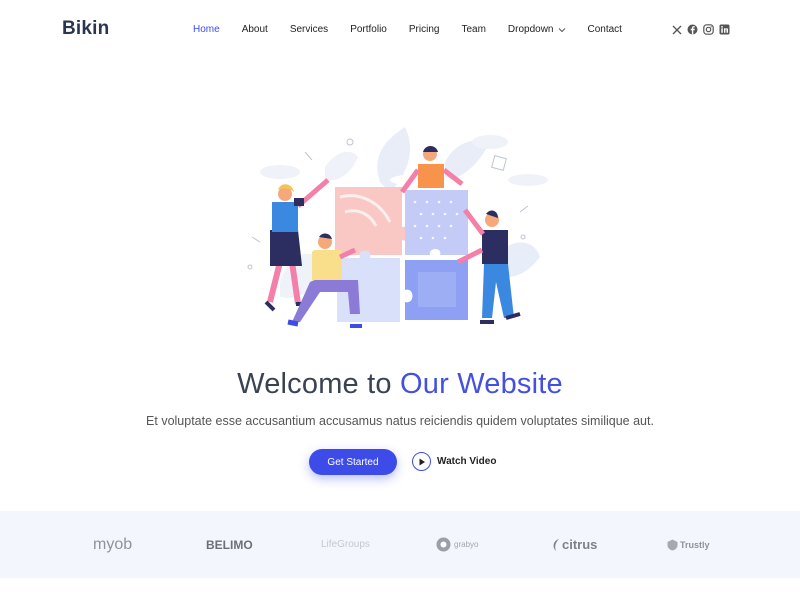 Image resolution: width=800 pixels, height=600 pixels. Describe the element at coordinates (397, 227) in the screenshot. I see `hero-illustration` at that location.